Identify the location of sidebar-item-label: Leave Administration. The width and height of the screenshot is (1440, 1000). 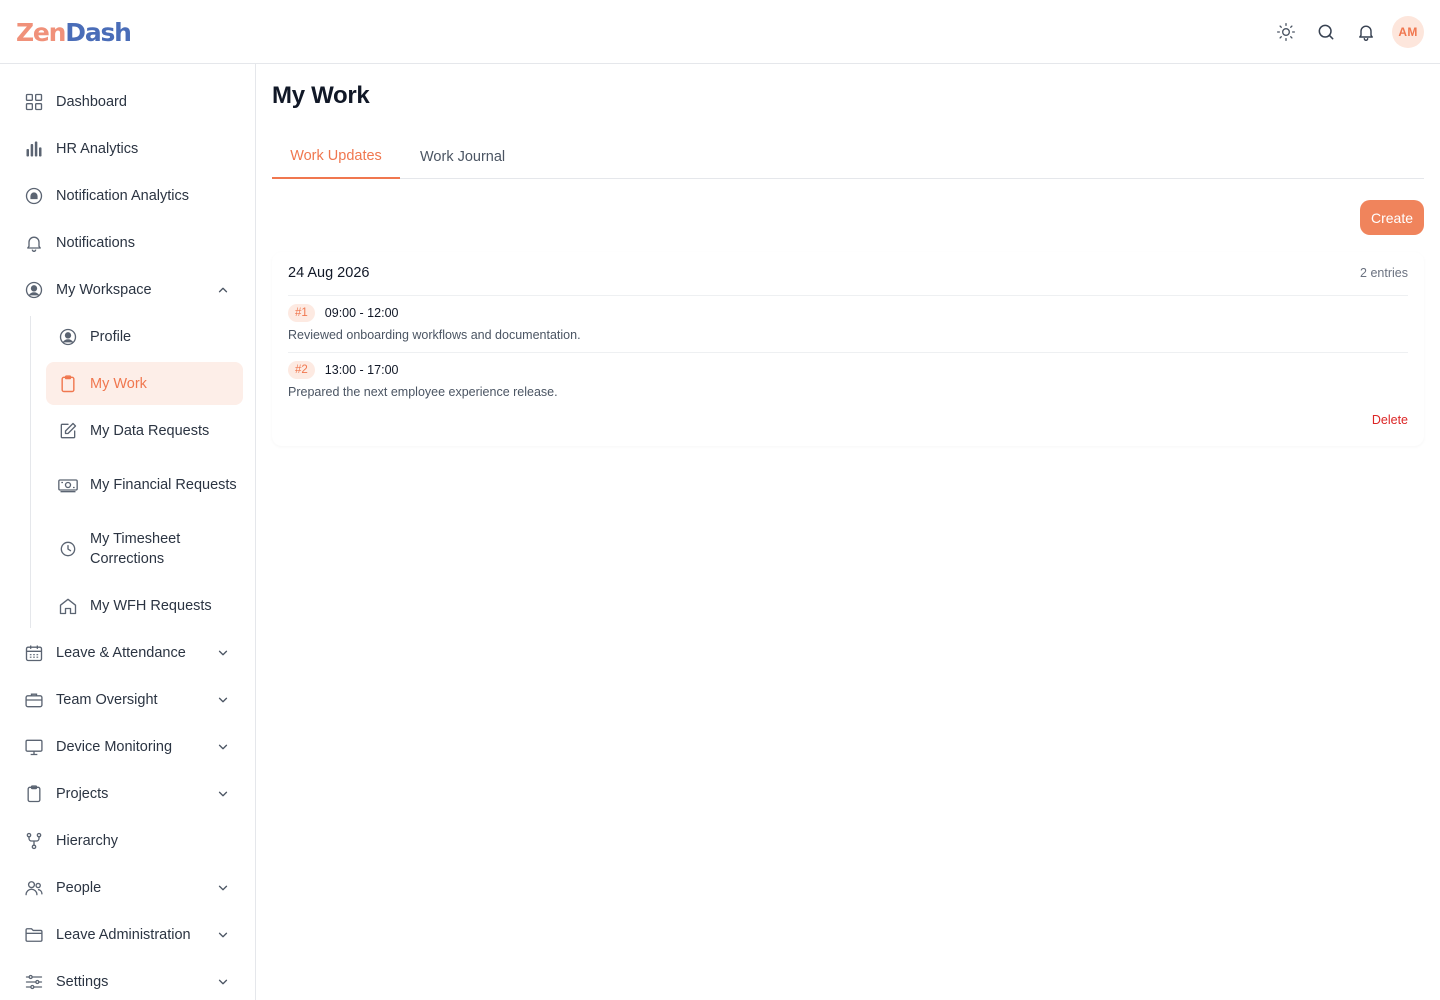
(123, 935).